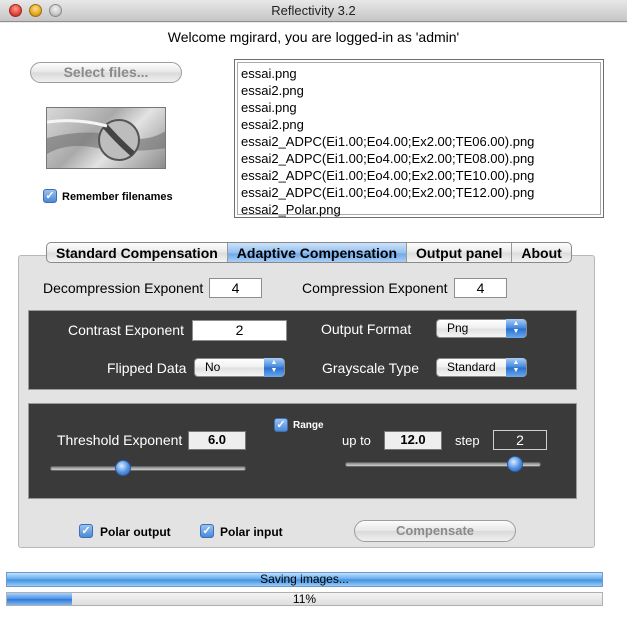 The image size is (627, 631). I want to click on polar-output-checkbox: ✓, so click(86, 531).